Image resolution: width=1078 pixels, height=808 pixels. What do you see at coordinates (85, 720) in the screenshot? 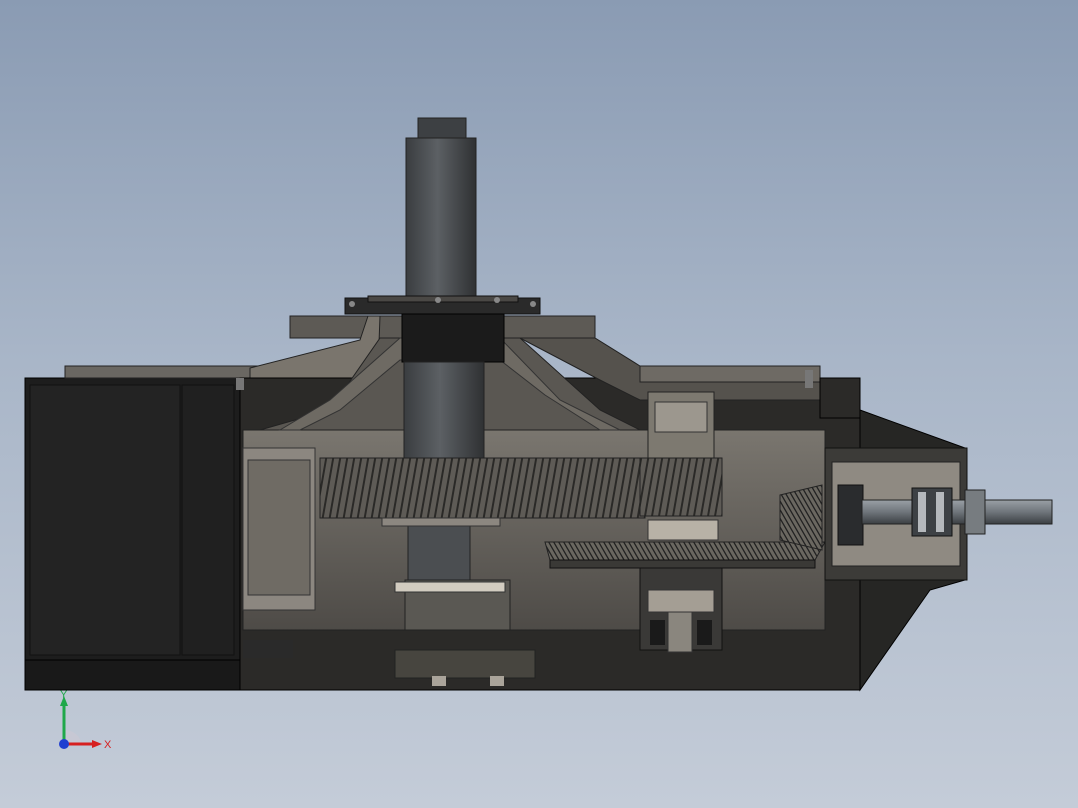
I see `coordinate-triad: Y X` at bounding box center [85, 720].